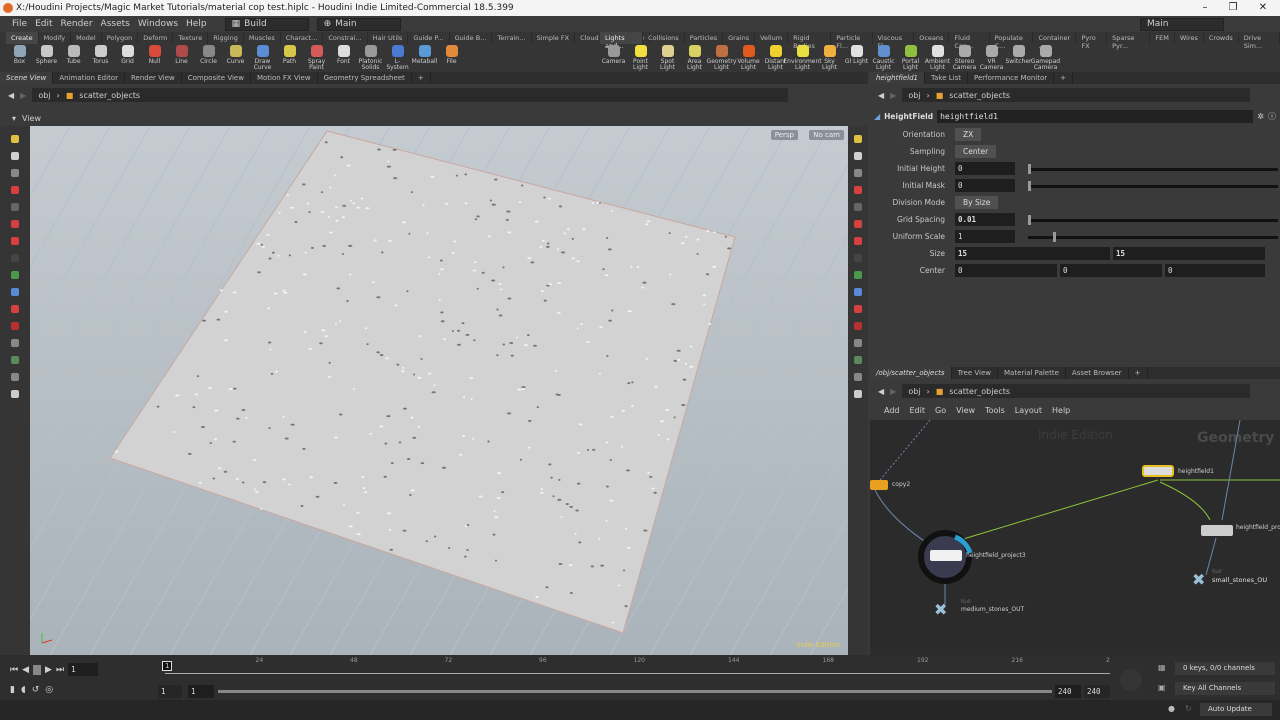 The width and height of the screenshot is (1280, 720). I want to click on shelf-tool-curve: Curve, so click(235, 58).